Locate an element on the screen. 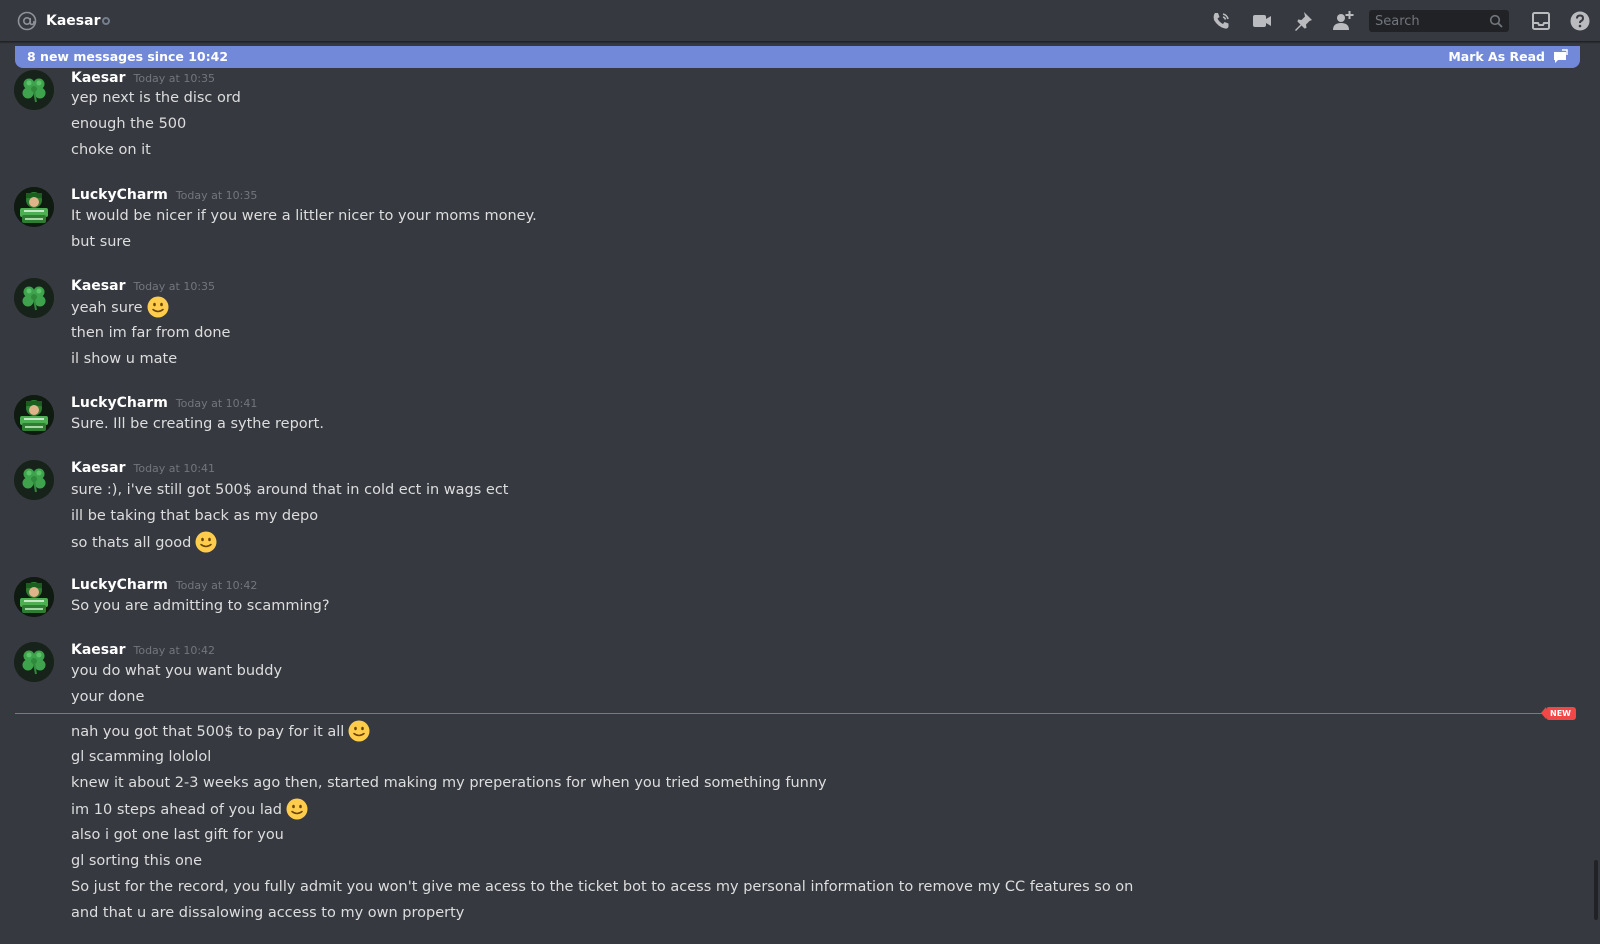 This screenshot has height=944, width=1600. message-text: then im far from done is located at coordinates (151, 333).